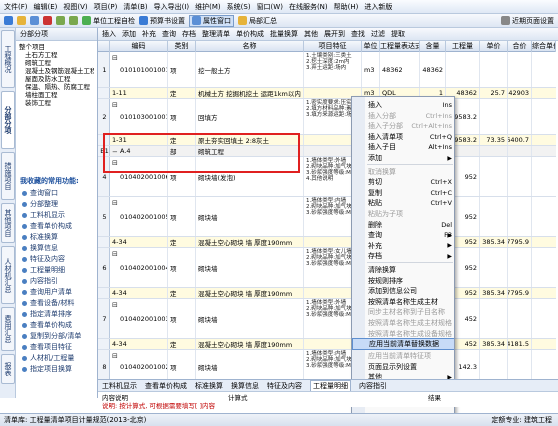 Image resolution: width=558 pixels, height=426 pixels. Describe the element at coordinates (139, 140) in the screenshot. I see `cell-code: 1-31` at that location.